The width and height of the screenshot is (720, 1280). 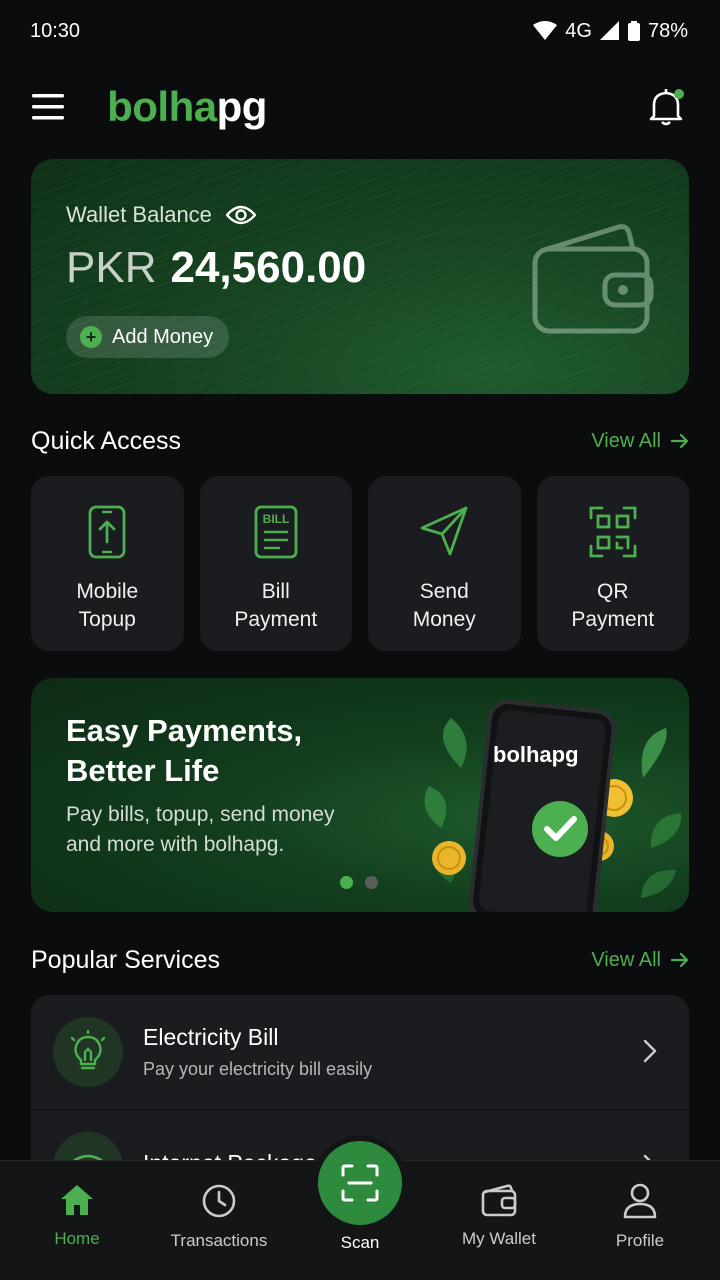 I want to click on nav-home: Home, so click(x=77, y=1216).